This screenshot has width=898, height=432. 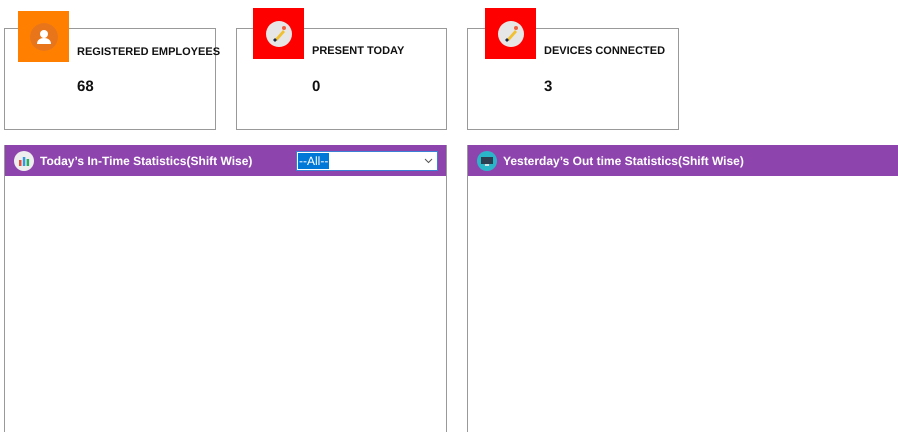 I want to click on bar-chart-icon, so click(x=24, y=160).